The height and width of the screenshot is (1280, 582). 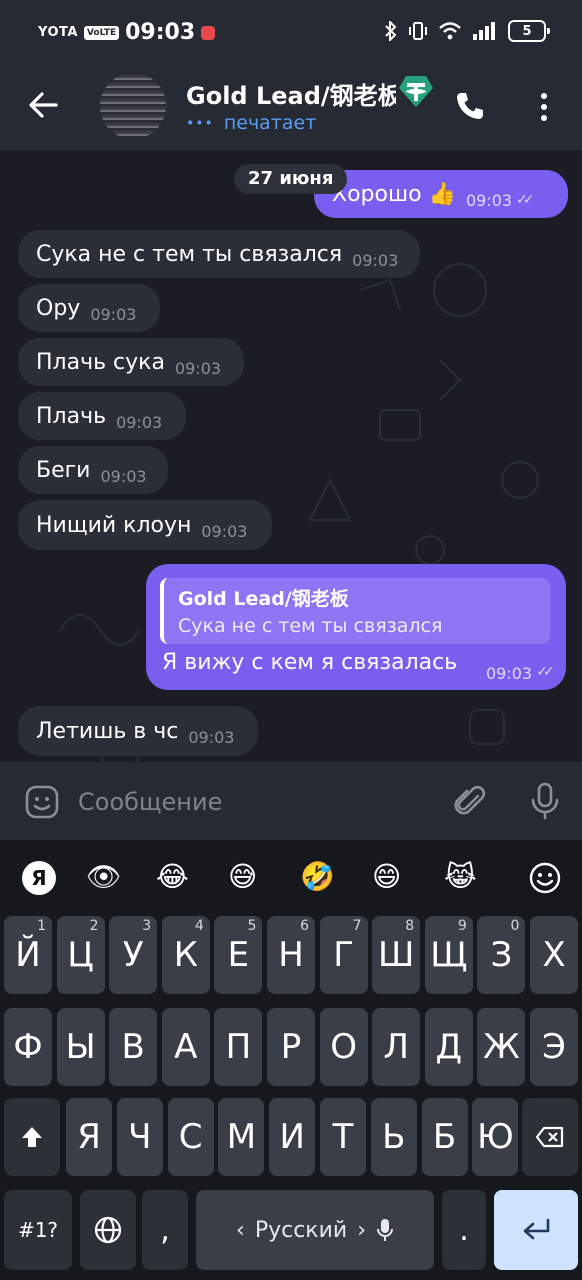 I want to click on letter-key: Р, so click(x=291, y=1047).